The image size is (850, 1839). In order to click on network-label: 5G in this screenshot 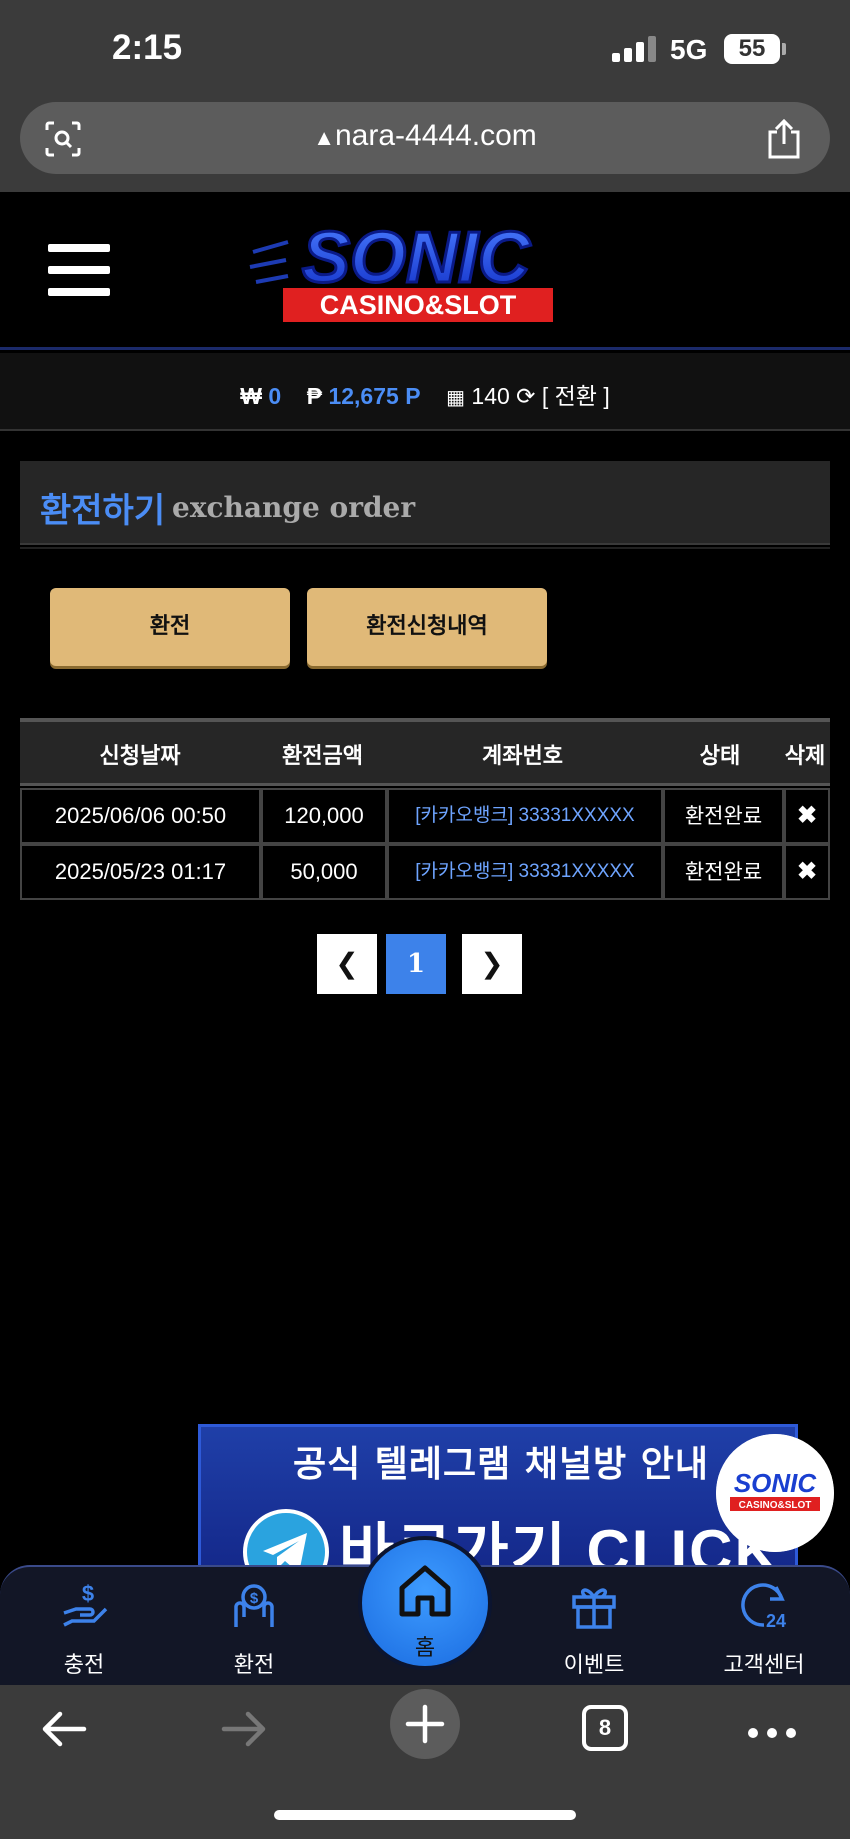, I will do `click(689, 49)`.